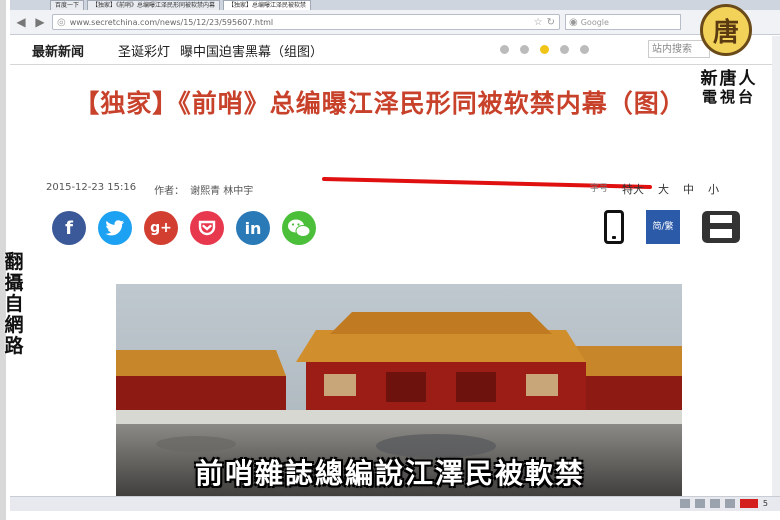  Describe the element at coordinates (207, 228) in the screenshot. I see `pocket-icon` at that location.